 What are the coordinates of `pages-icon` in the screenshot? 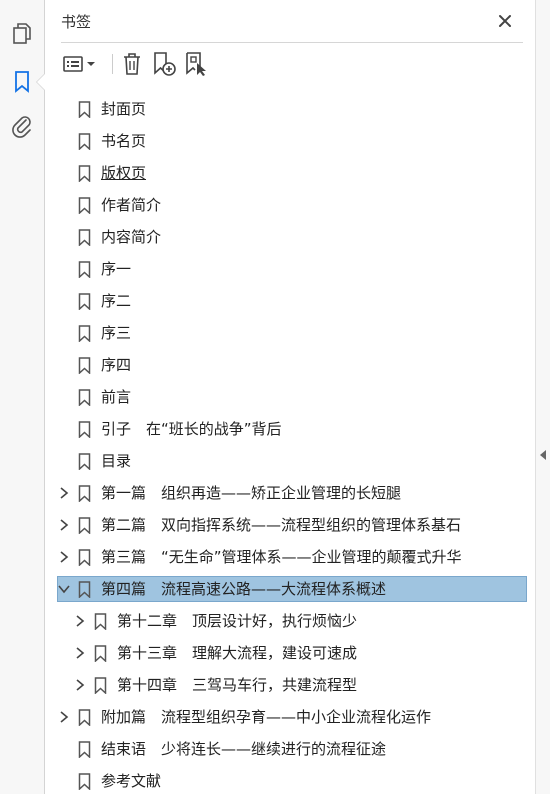 It's located at (22, 34).